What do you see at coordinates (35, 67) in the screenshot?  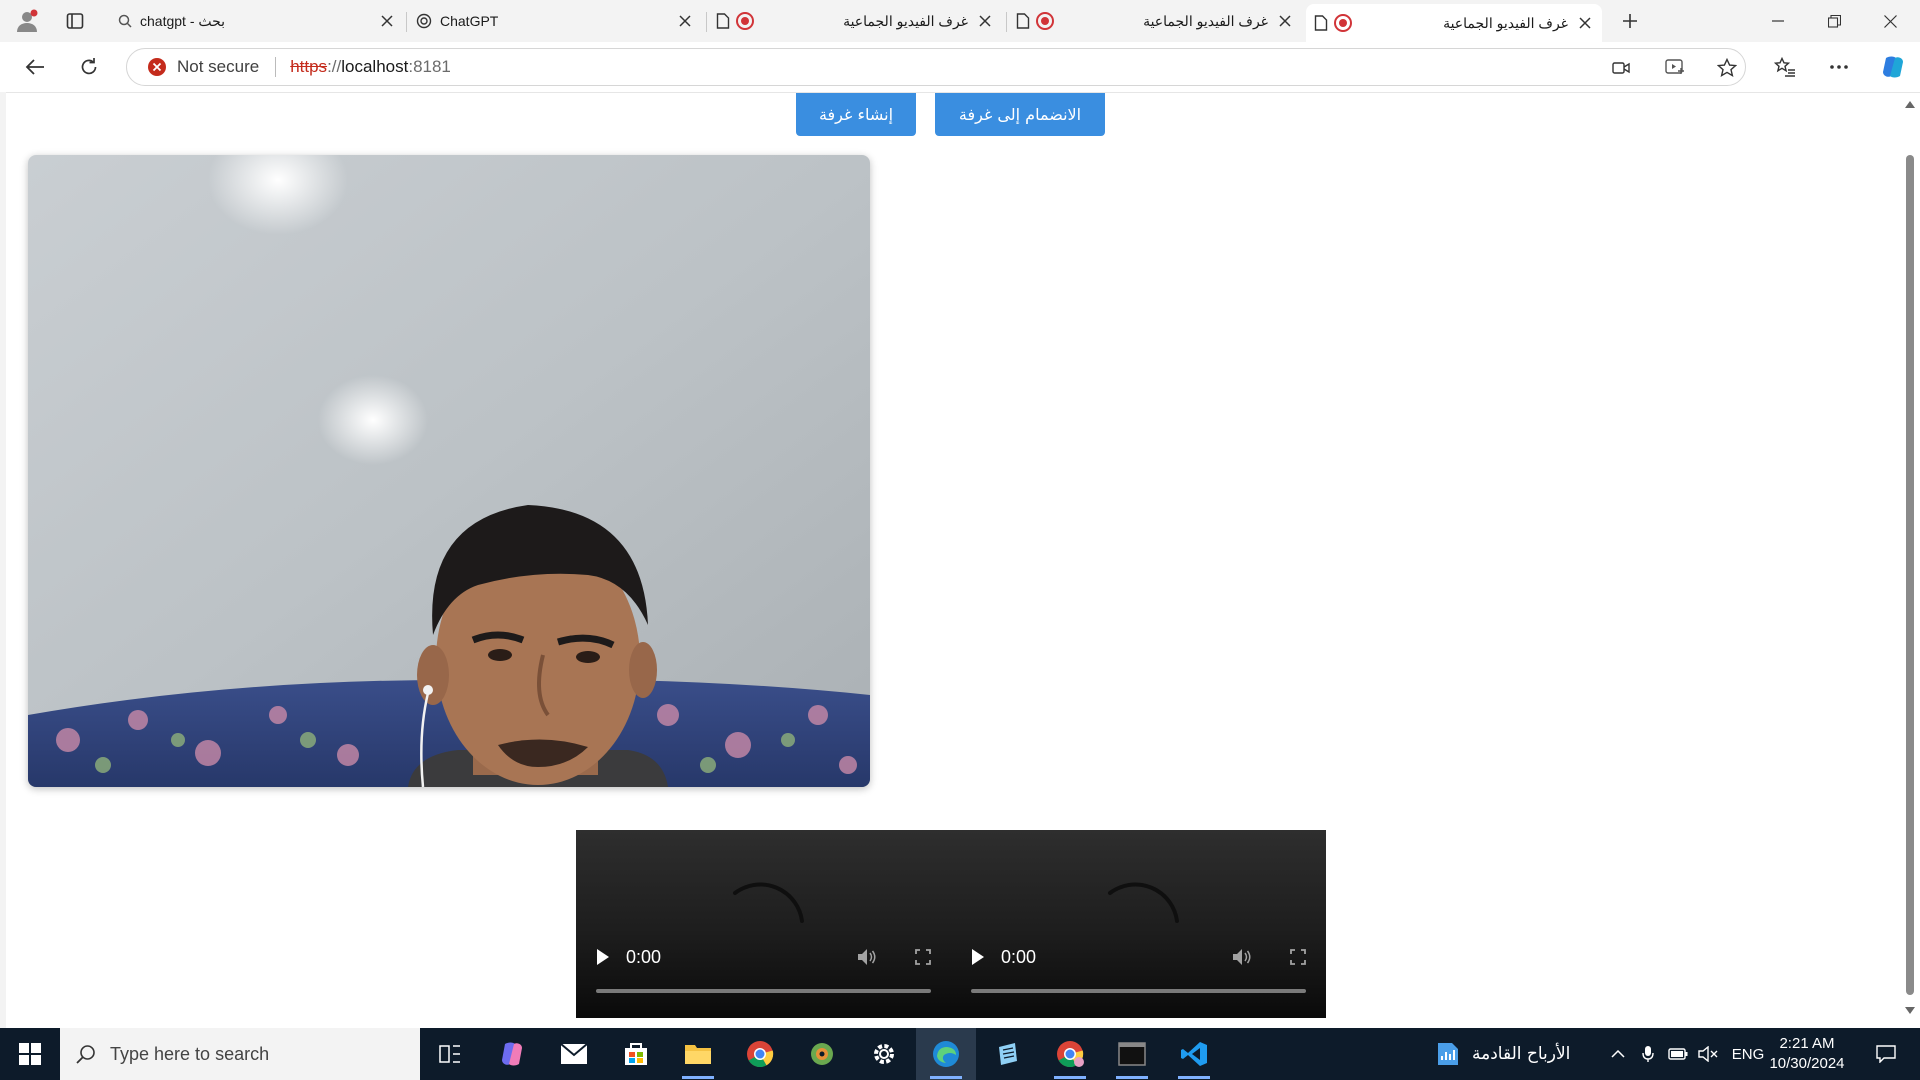 I see `back-button` at bounding box center [35, 67].